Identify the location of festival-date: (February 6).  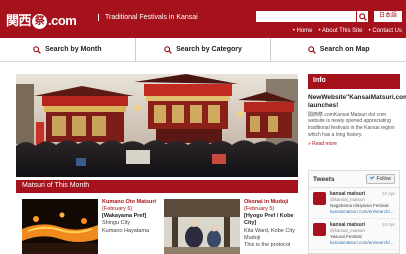
(117, 209).